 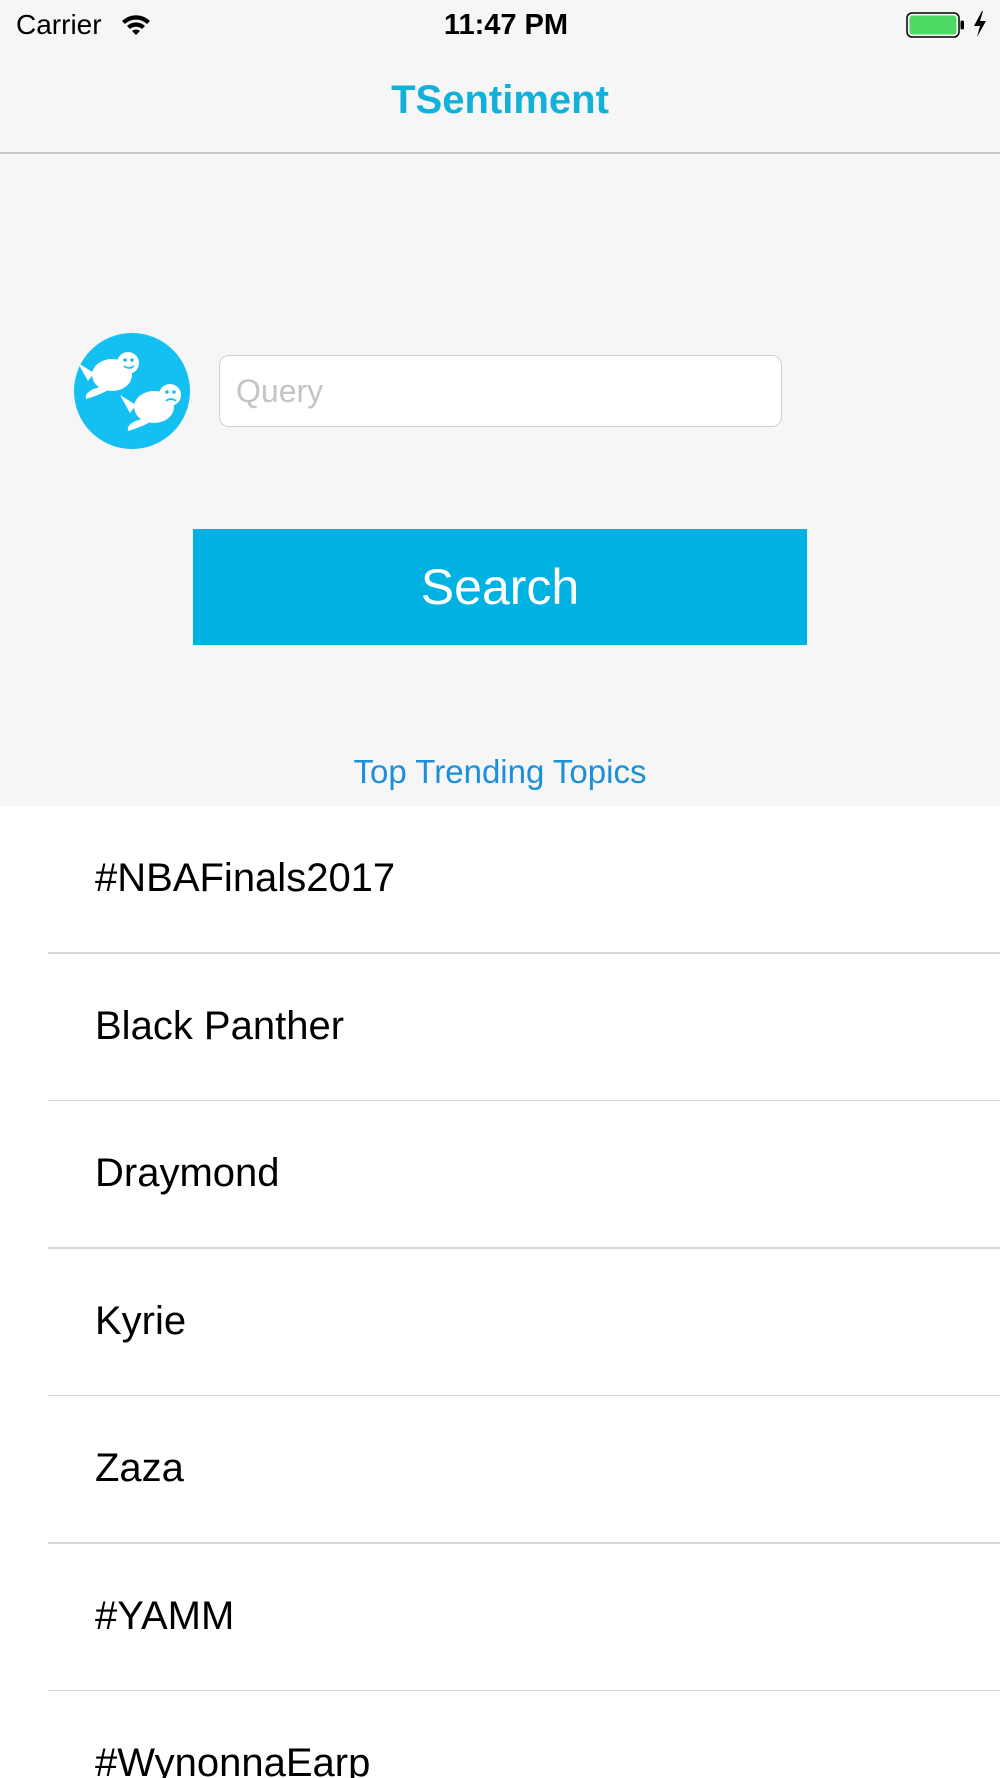 What do you see at coordinates (935, 25) in the screenshot?
I see `battery-icon` at bounding box center [935, 25].